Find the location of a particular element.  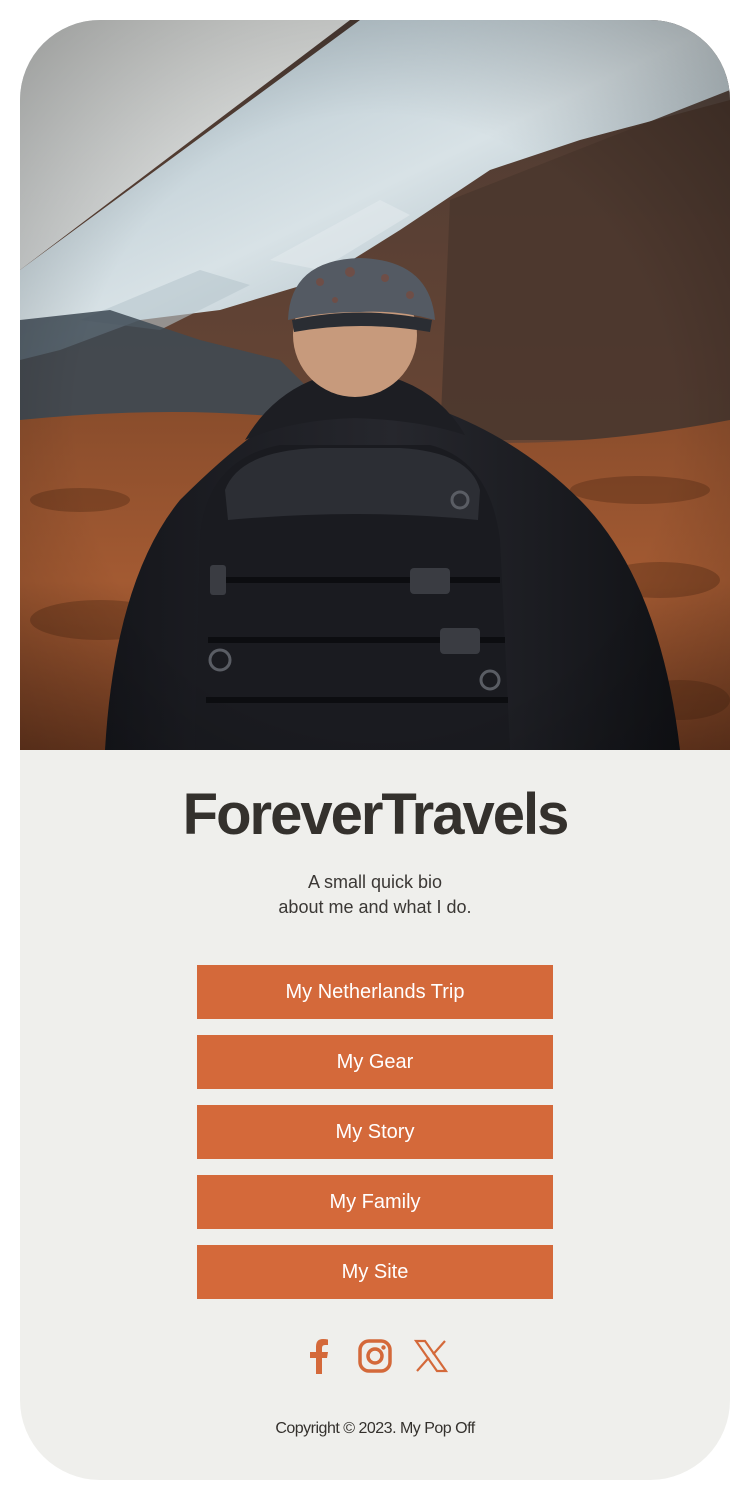

bio-line-1: A small quick bio is located at coordinates (375, 882).